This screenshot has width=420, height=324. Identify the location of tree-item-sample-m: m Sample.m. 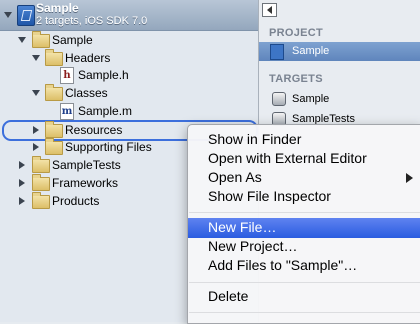
(129, 111).